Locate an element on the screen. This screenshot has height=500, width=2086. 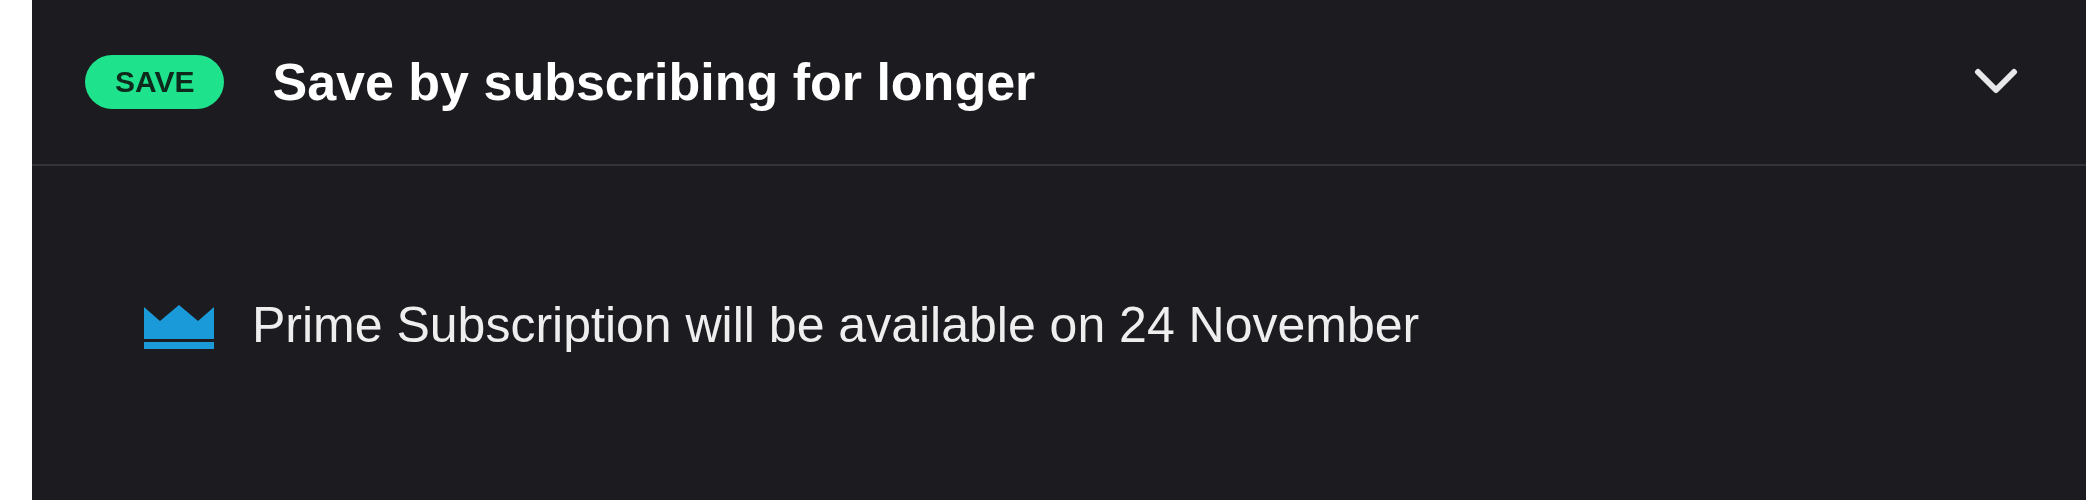
crown-icon is located at coordinates (179, 325).